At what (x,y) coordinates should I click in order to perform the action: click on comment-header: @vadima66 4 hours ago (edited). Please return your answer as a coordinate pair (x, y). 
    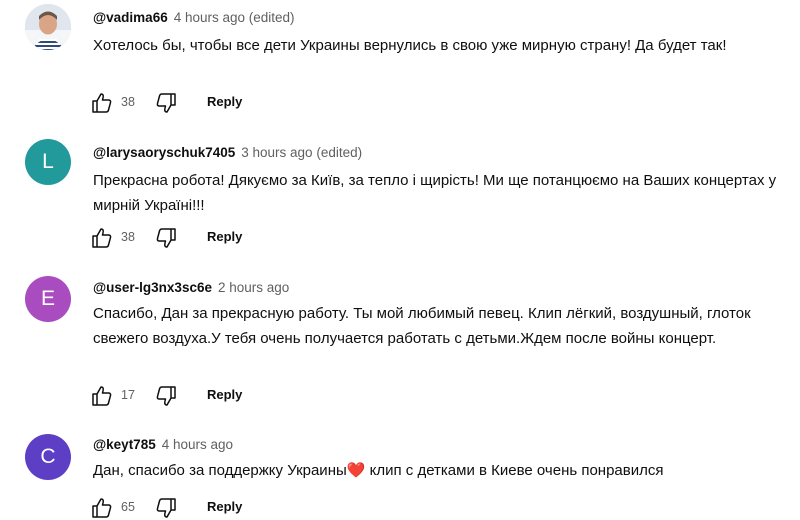
    Looking at the image, I should click on (194, 17).